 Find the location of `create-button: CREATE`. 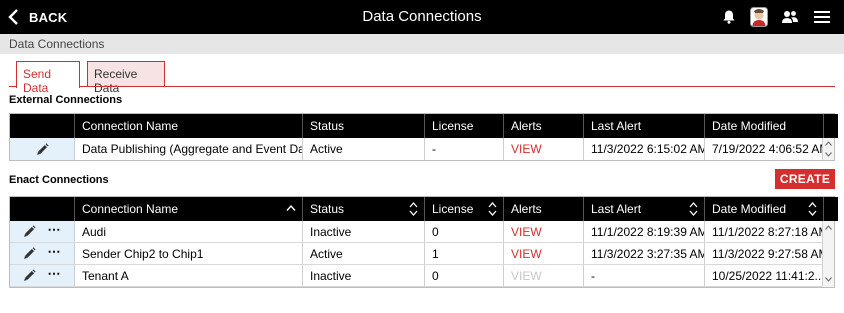

create-button: CREATE is located at coordinates (805, 179).